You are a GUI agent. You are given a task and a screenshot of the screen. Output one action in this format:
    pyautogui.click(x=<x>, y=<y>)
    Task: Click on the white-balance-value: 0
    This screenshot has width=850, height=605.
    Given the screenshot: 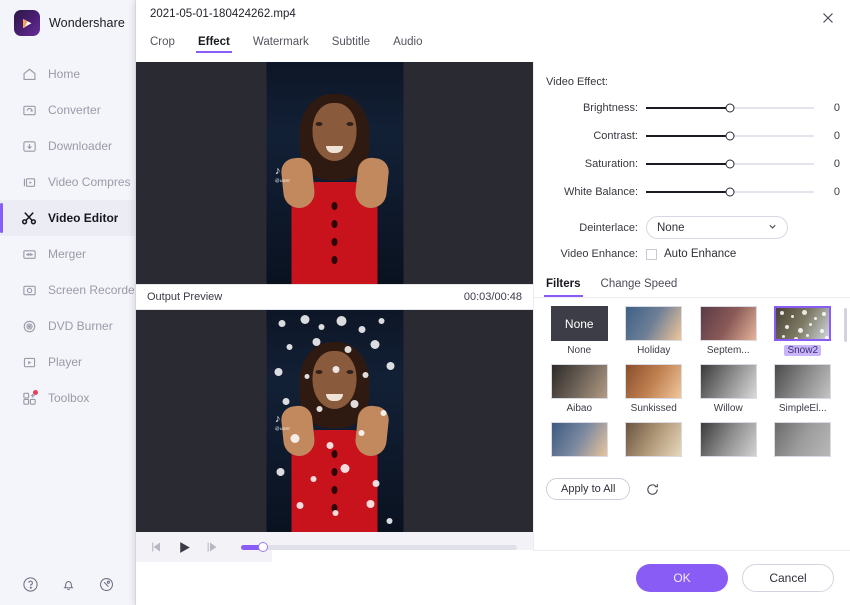 What is the action you would take?
    pyautogui.click(x=836, y=192)
    